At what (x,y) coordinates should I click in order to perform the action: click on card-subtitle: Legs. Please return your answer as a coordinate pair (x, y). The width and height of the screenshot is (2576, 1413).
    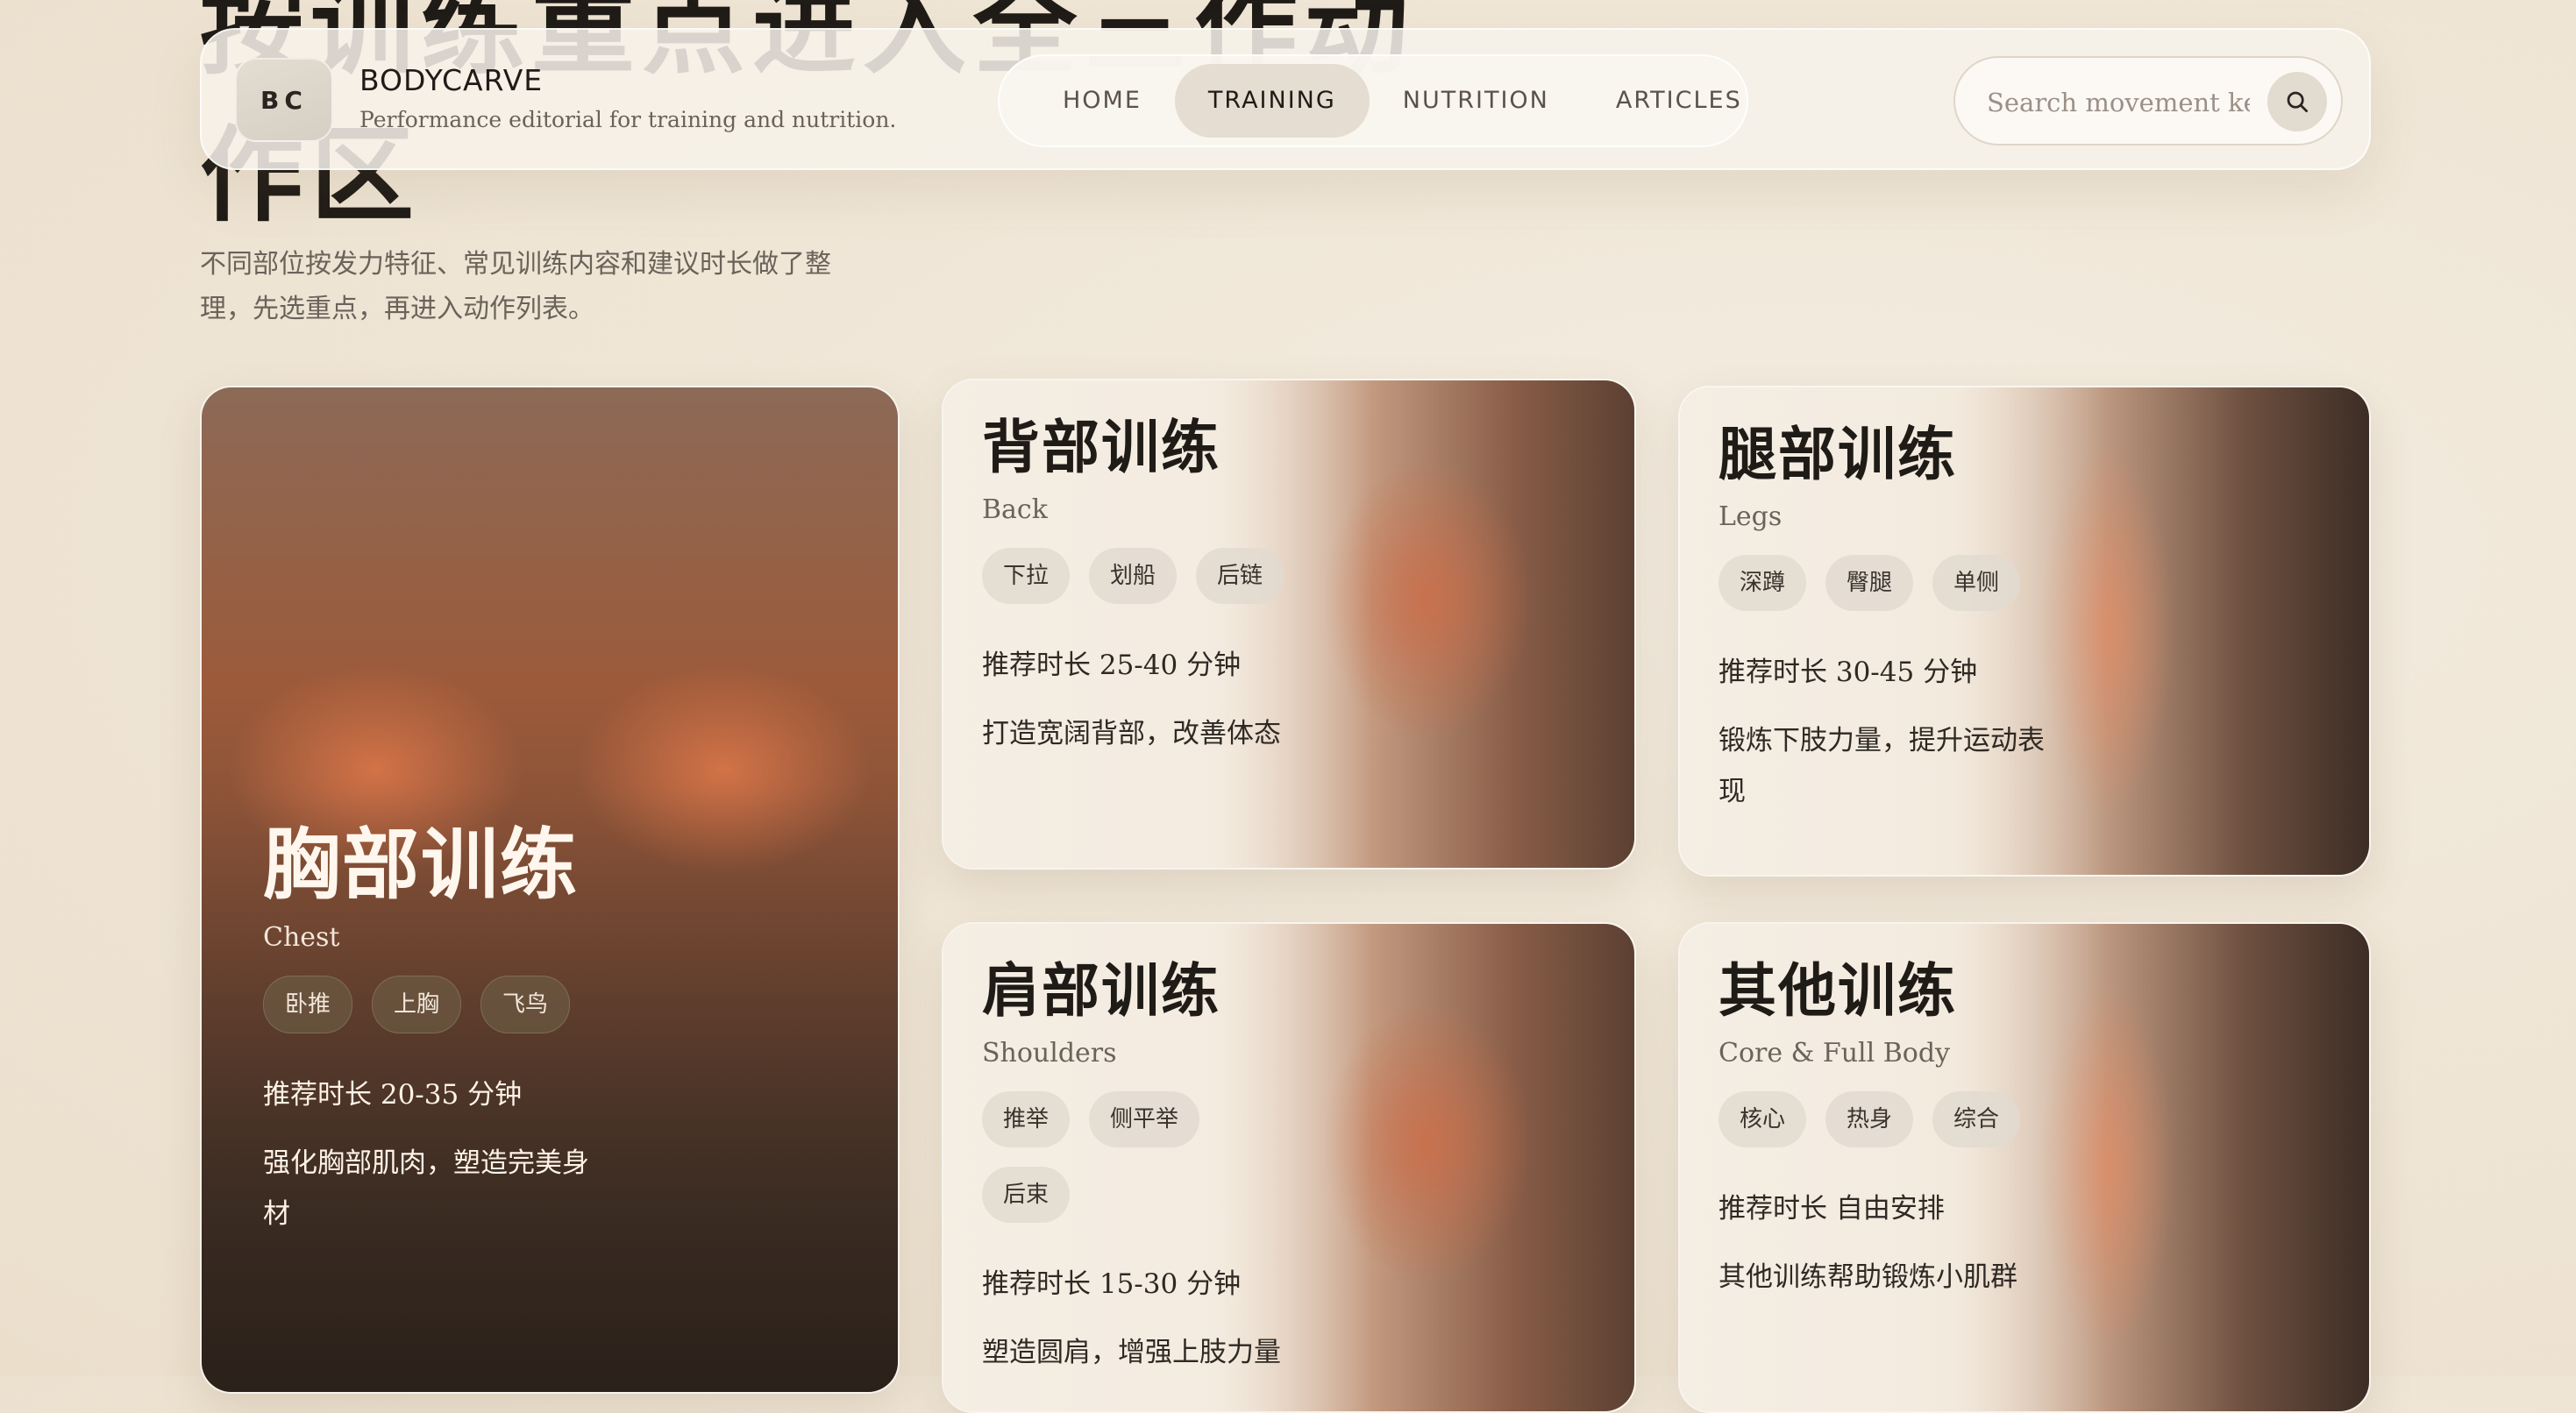
    Looking at the image, I should click on (1751, 516).